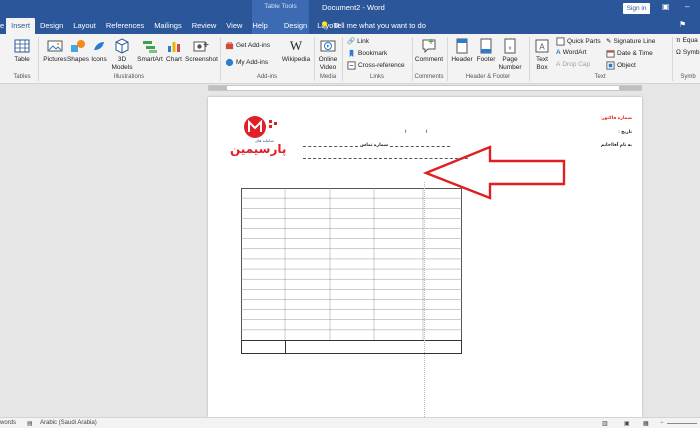 The image size is (700, 428). What do you see at coordinates (30, 423) in the screenshot?
I see `proofing-icon: ▤` at bounding box center [30, 423].